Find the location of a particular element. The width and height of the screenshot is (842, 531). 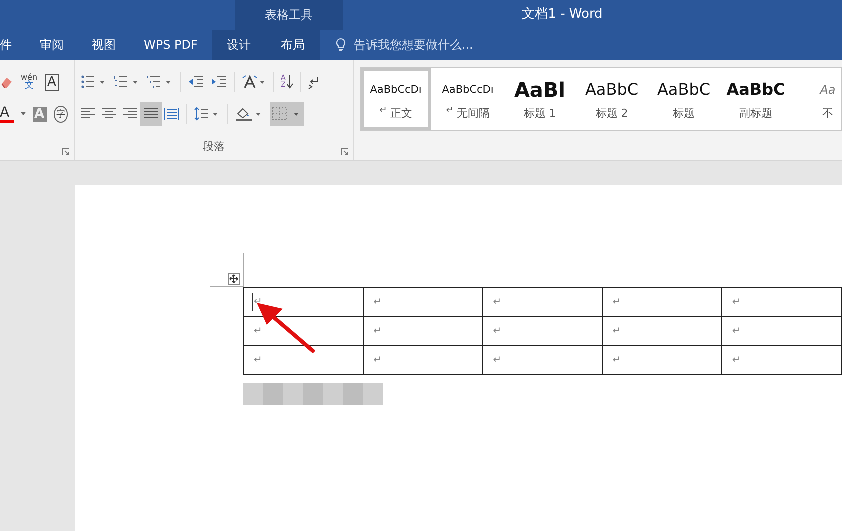

line-spacing-icon is located at coordinates (207, 114).